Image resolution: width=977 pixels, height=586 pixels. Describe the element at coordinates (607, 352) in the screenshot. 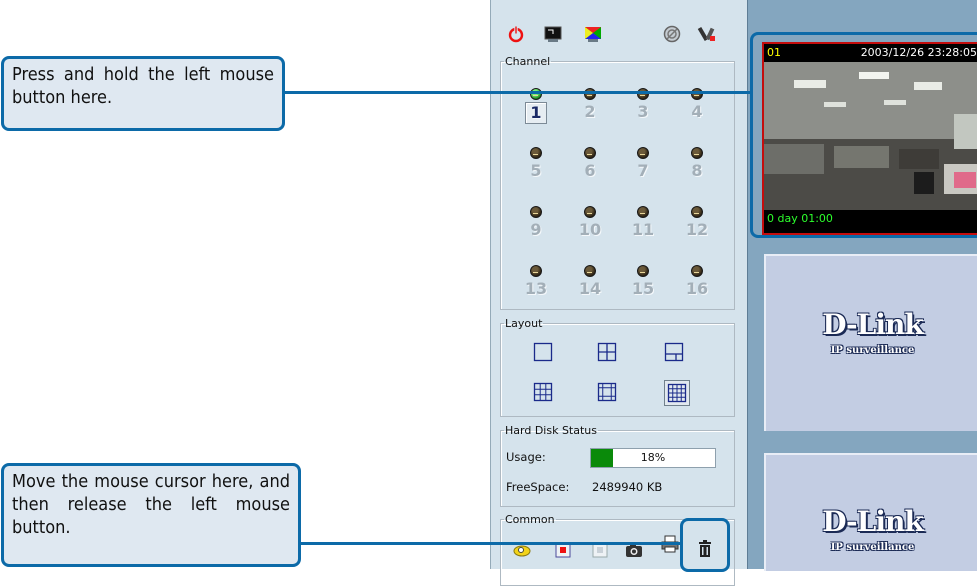

I see `layout-2x2-button` at that location.